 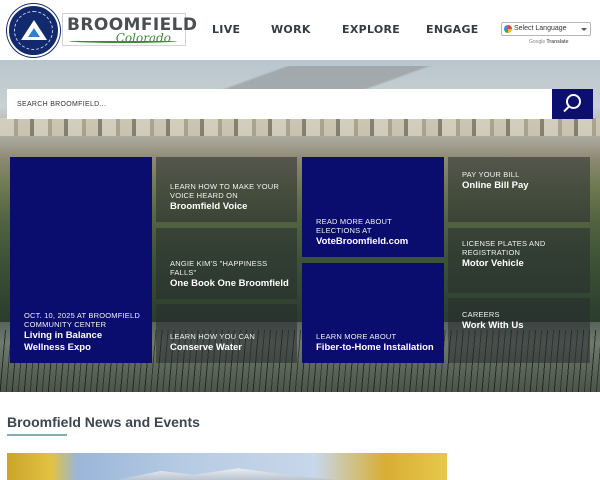 I want to click on nav-explore: EXPLORE, so click(x=371, y=29).